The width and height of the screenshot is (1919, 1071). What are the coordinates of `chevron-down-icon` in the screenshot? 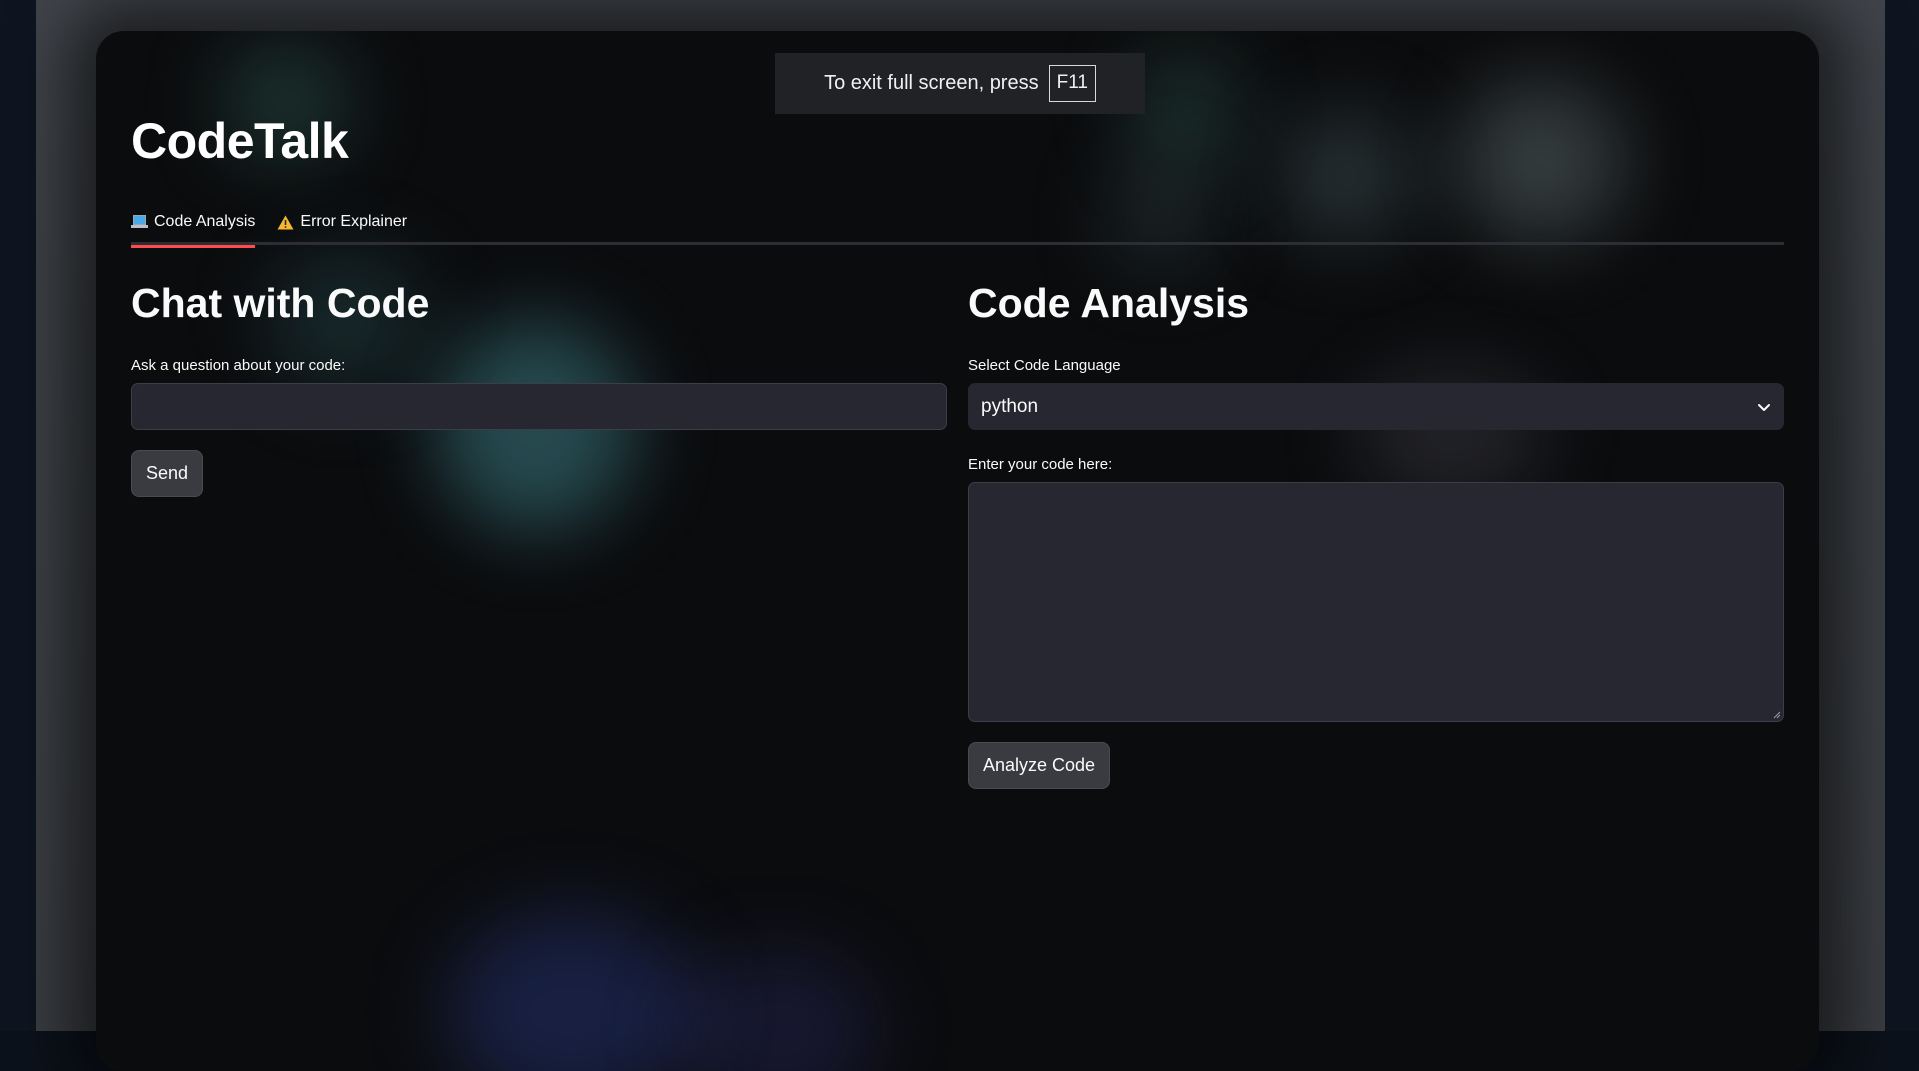 It's located at (1764, 407).